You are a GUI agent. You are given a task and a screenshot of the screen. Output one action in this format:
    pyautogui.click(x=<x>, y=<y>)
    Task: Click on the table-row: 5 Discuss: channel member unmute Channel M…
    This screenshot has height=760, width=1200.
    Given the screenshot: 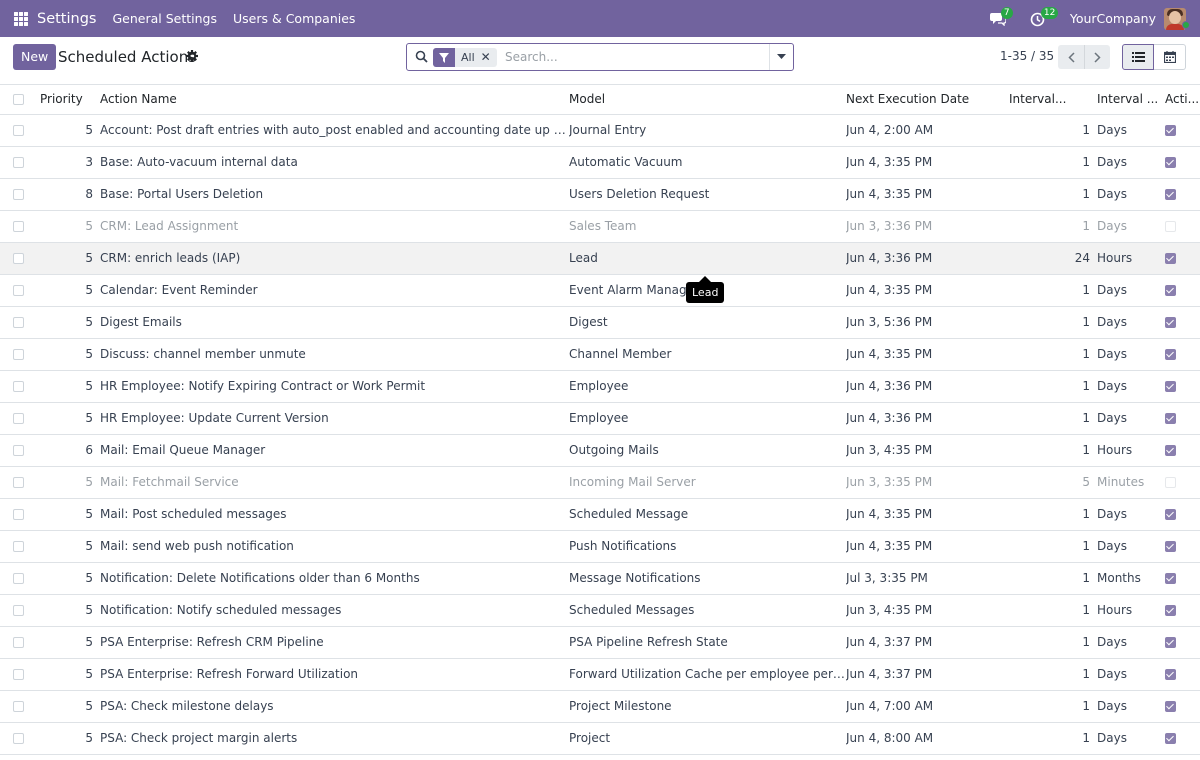 What is the action you would take?
    pyautogui.click(x=600, y=354)
    